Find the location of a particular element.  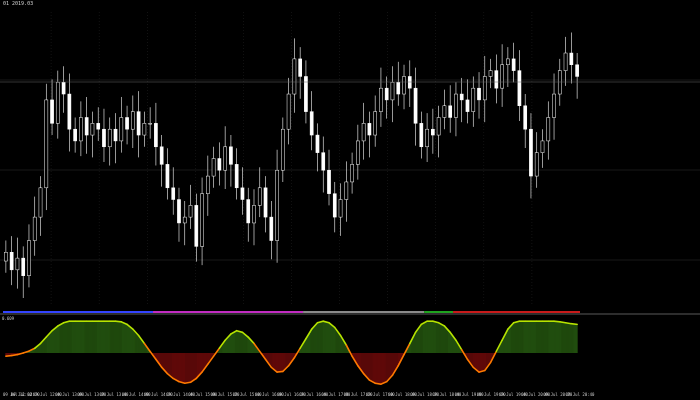

time-label: 09 Jul 20:40 is located at coordinates (580, 394).